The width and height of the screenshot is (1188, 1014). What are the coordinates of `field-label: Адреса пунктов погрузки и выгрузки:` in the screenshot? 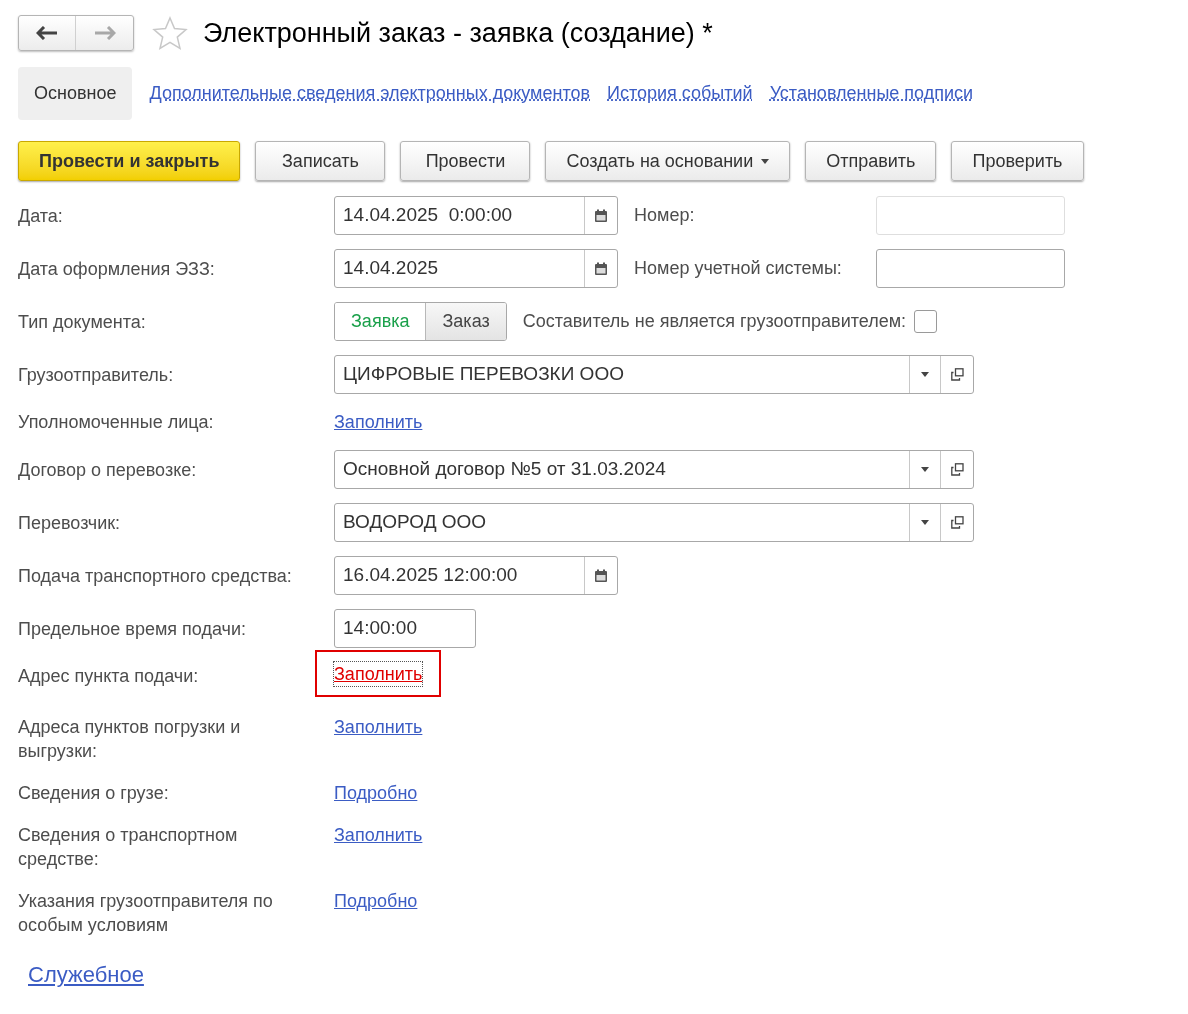 It's located at (130, 739).